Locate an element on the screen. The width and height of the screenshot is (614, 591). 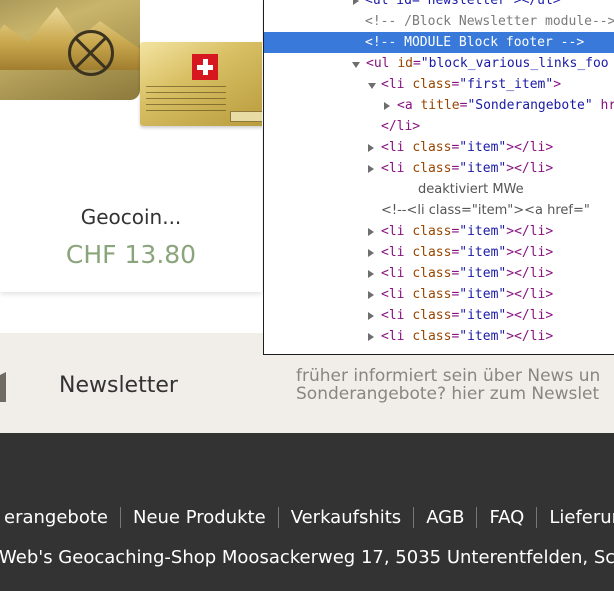
product-image is located at coordinates (131, 82).